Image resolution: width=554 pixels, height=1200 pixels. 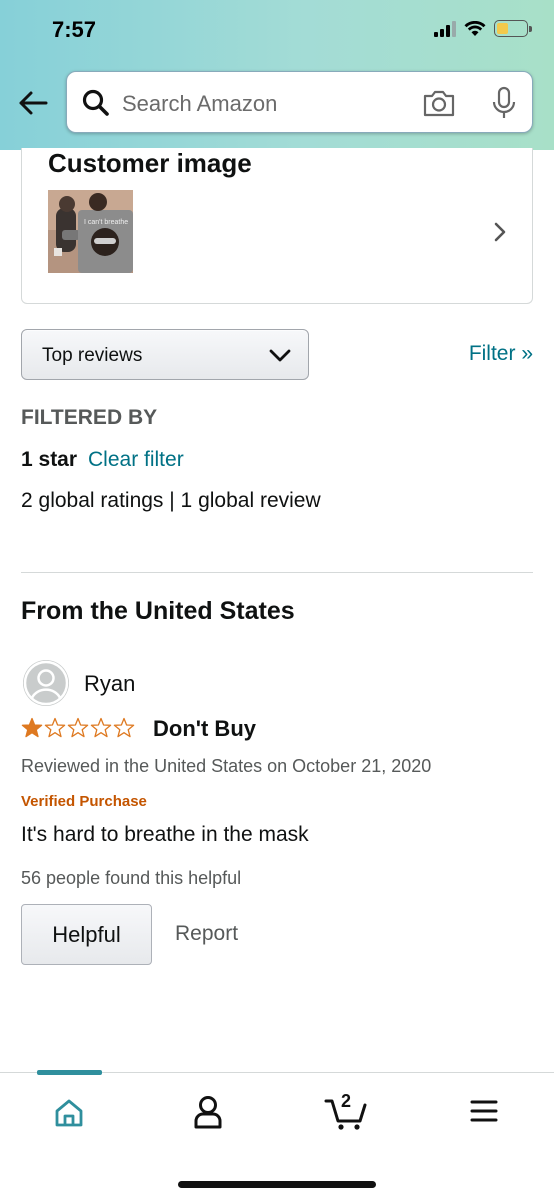 What do you see at coordinates (206, 934) in the screenshot?
I see `report-link: Report` at bounding box center [206, 934].